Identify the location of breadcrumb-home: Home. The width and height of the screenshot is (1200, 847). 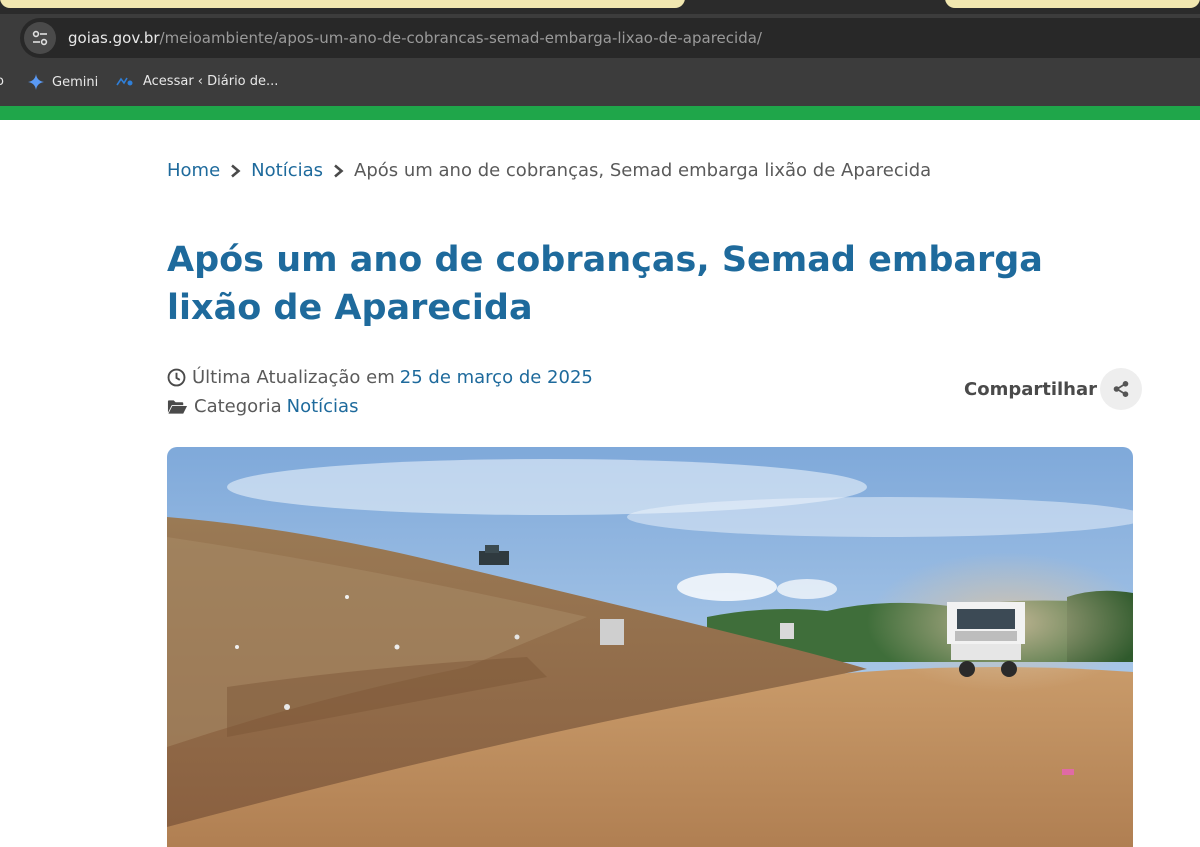
(193, 170).